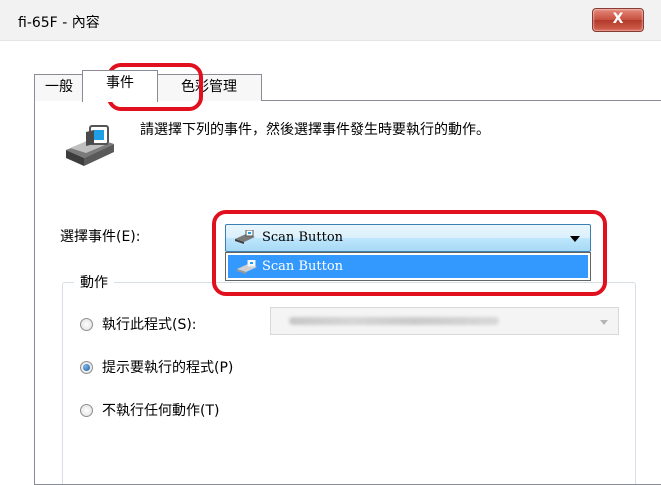  Describe the element at coordinates (86, 324) in the screenshot. I see `radio-run-program` at that location.